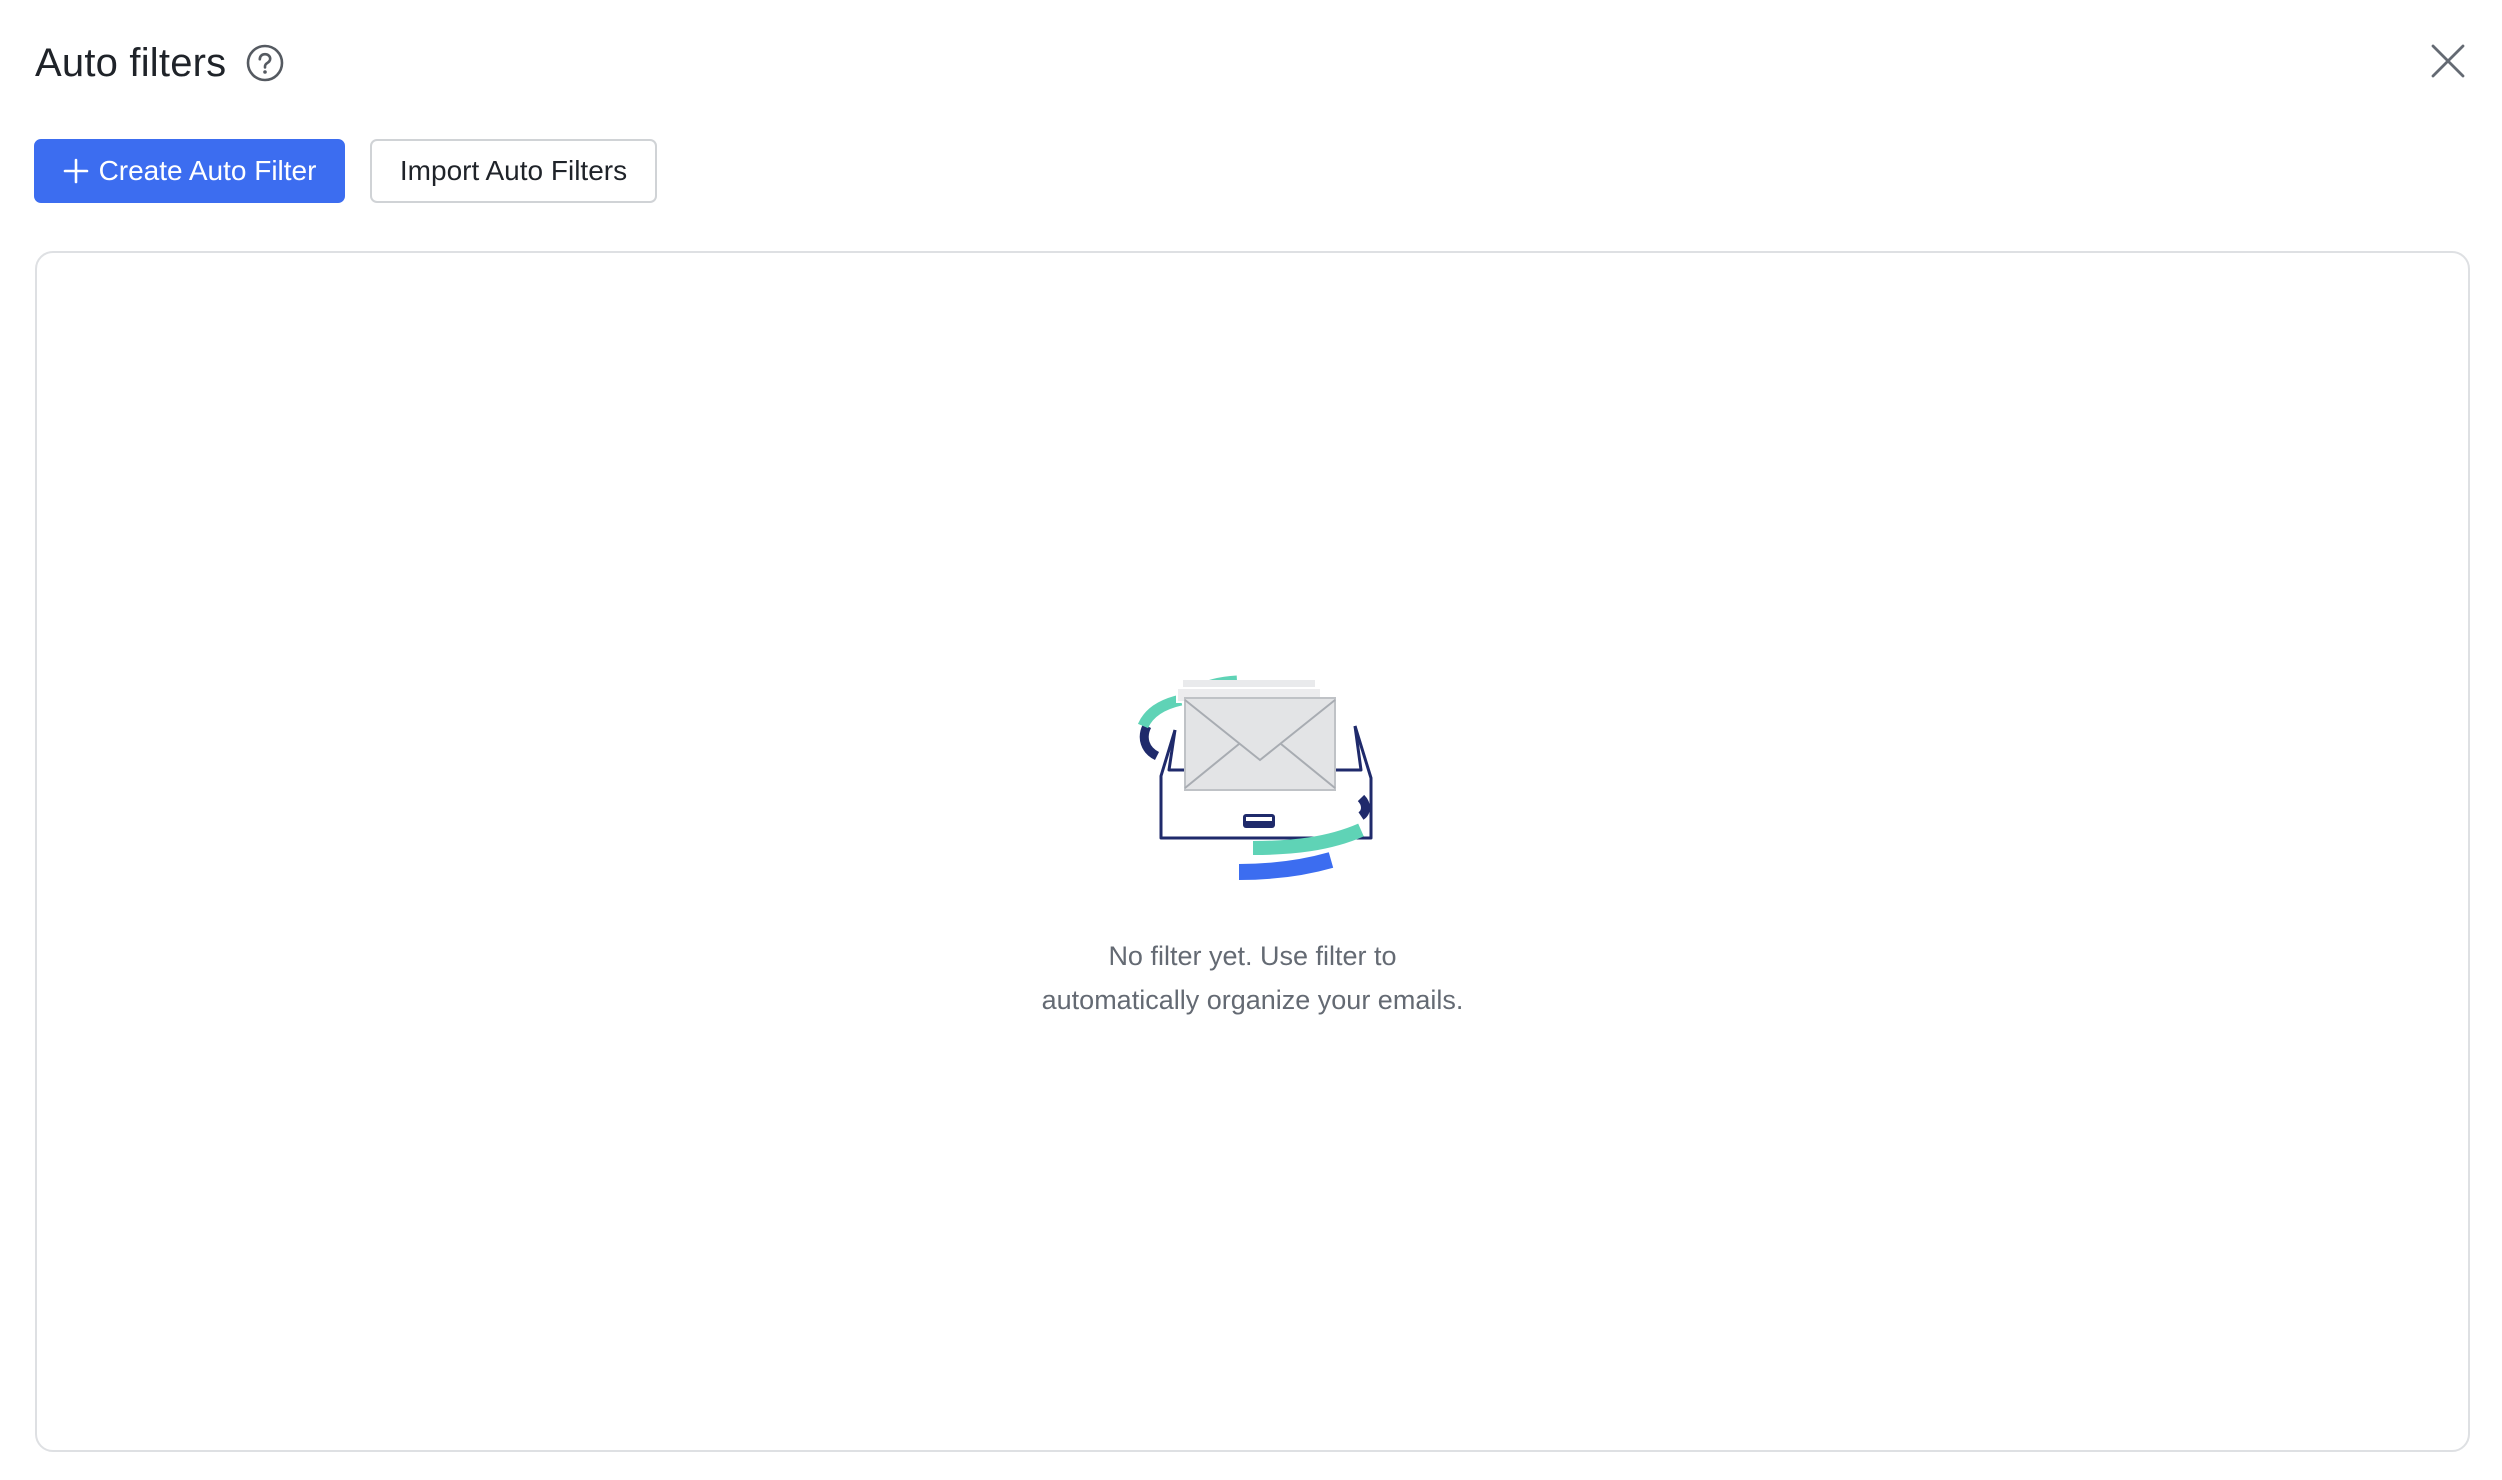 The height and width of the screenshot is (1480, 2502). I want to click on import-auto-filters-label: Import Auto Filters, so click(513, 170).